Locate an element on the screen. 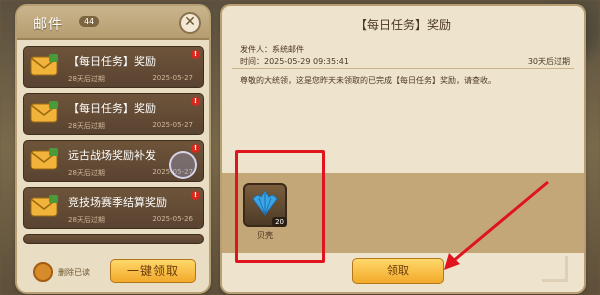 The height and width of the screenshot is (295, 600). trash-icon is located at coordinates (43, 272).